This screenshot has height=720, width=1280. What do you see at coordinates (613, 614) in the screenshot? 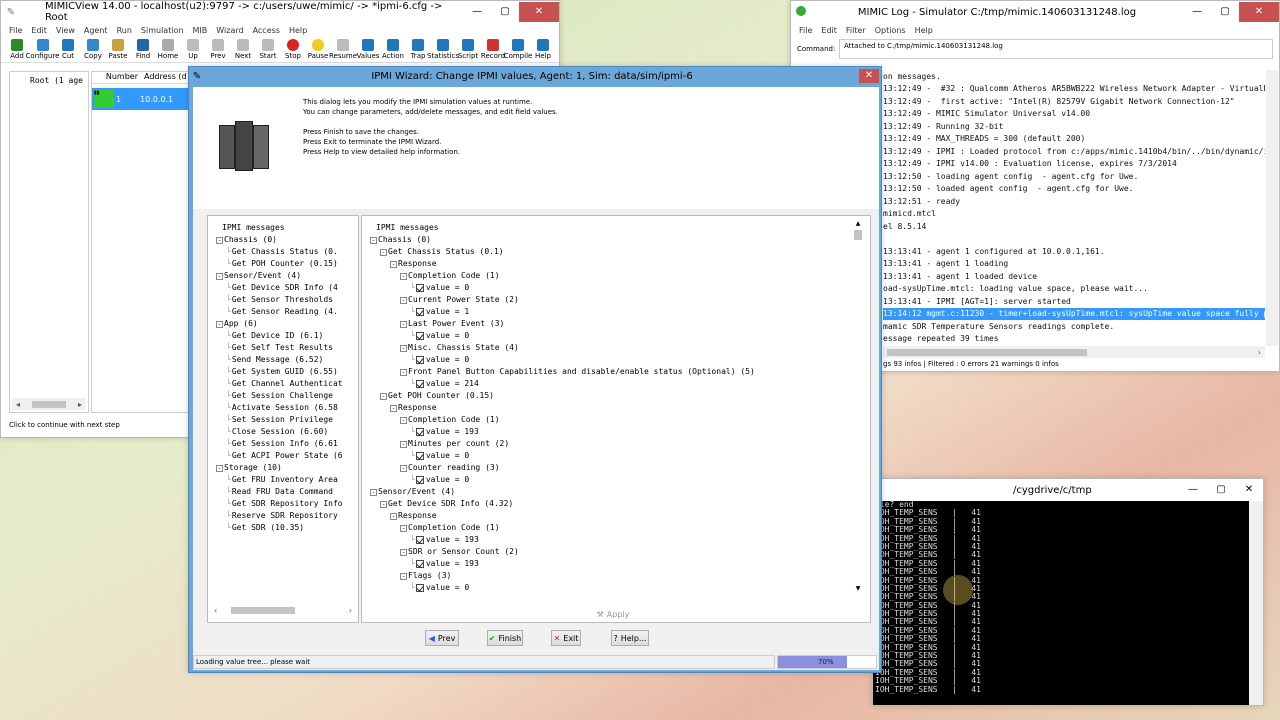
I see `apply-button: ⚒ Apply` at bounding box center [613, 614].